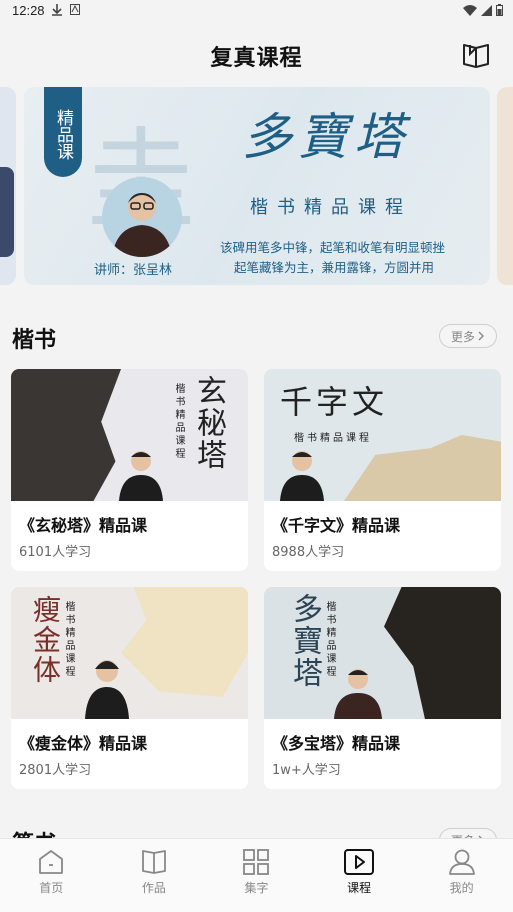 The image size is (513, 912). I want to click on more-label: 更多, so click(462, 336).